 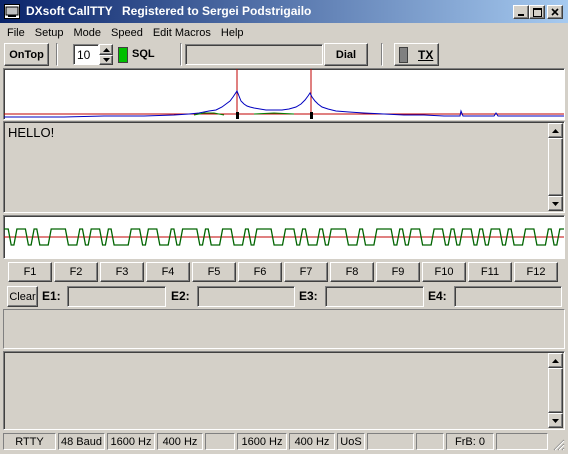 I want to click on speed-spin-up, so click(x=106, y=49).